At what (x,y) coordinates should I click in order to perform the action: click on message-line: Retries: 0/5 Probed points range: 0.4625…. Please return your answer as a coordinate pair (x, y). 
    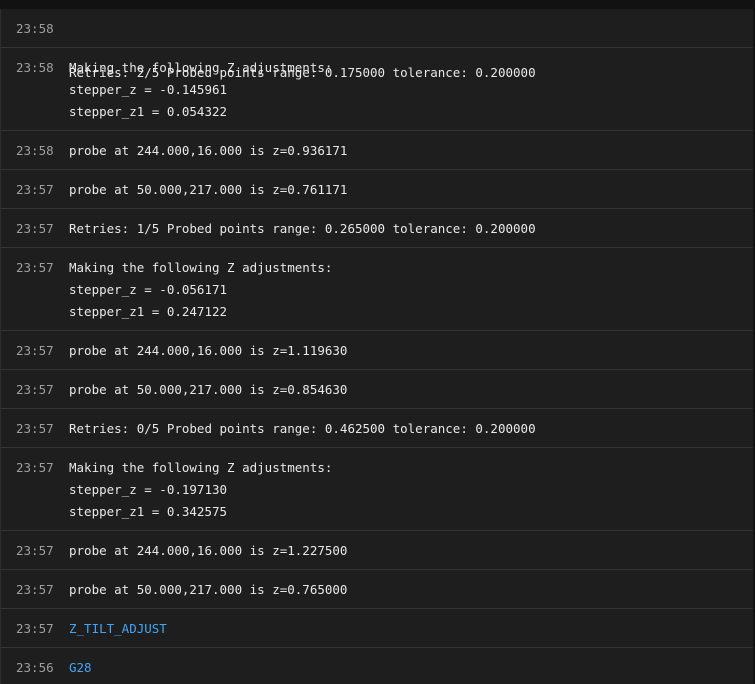
    Looking at the image, I should click on (302, 428).